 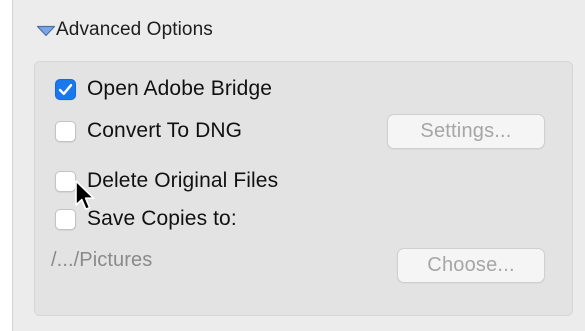 I want to click on save-copies-label: Save Copies to:, so click(x=162, y=218).